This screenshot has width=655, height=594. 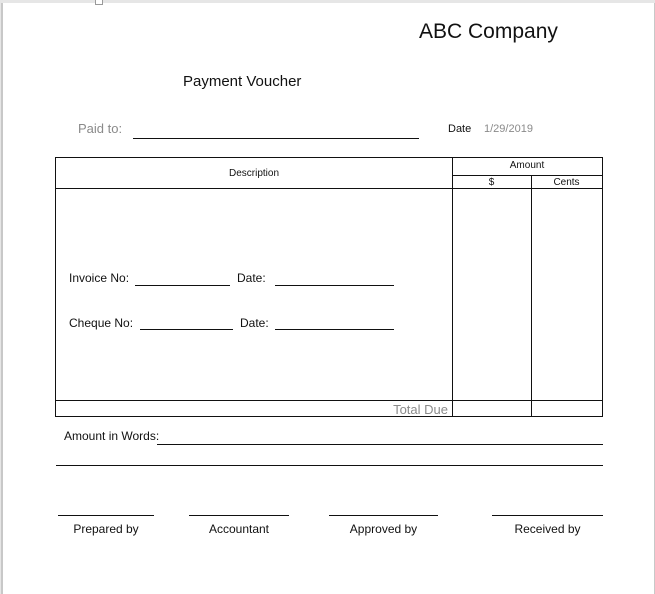 What do you see at coordinates (488, 31) in the screenshot?
I see `company-name: ABC Company` at bounding box center [488, 31].